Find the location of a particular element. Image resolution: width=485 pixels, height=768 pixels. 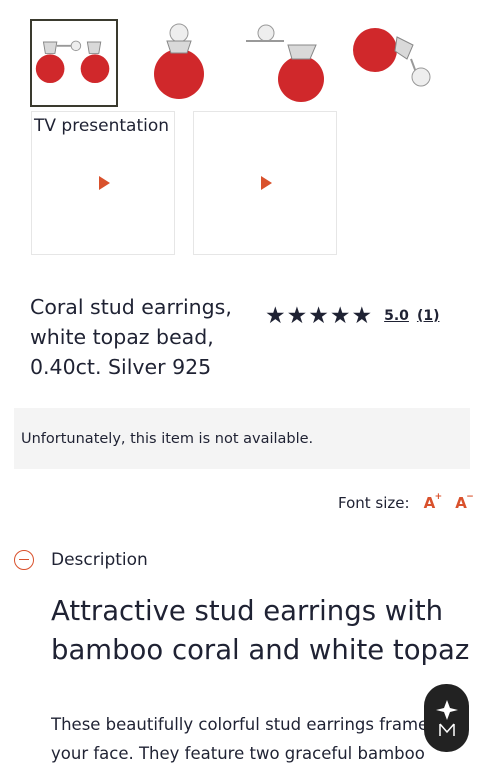

coral-earring-front-icon is located at coordinates (179, 61).